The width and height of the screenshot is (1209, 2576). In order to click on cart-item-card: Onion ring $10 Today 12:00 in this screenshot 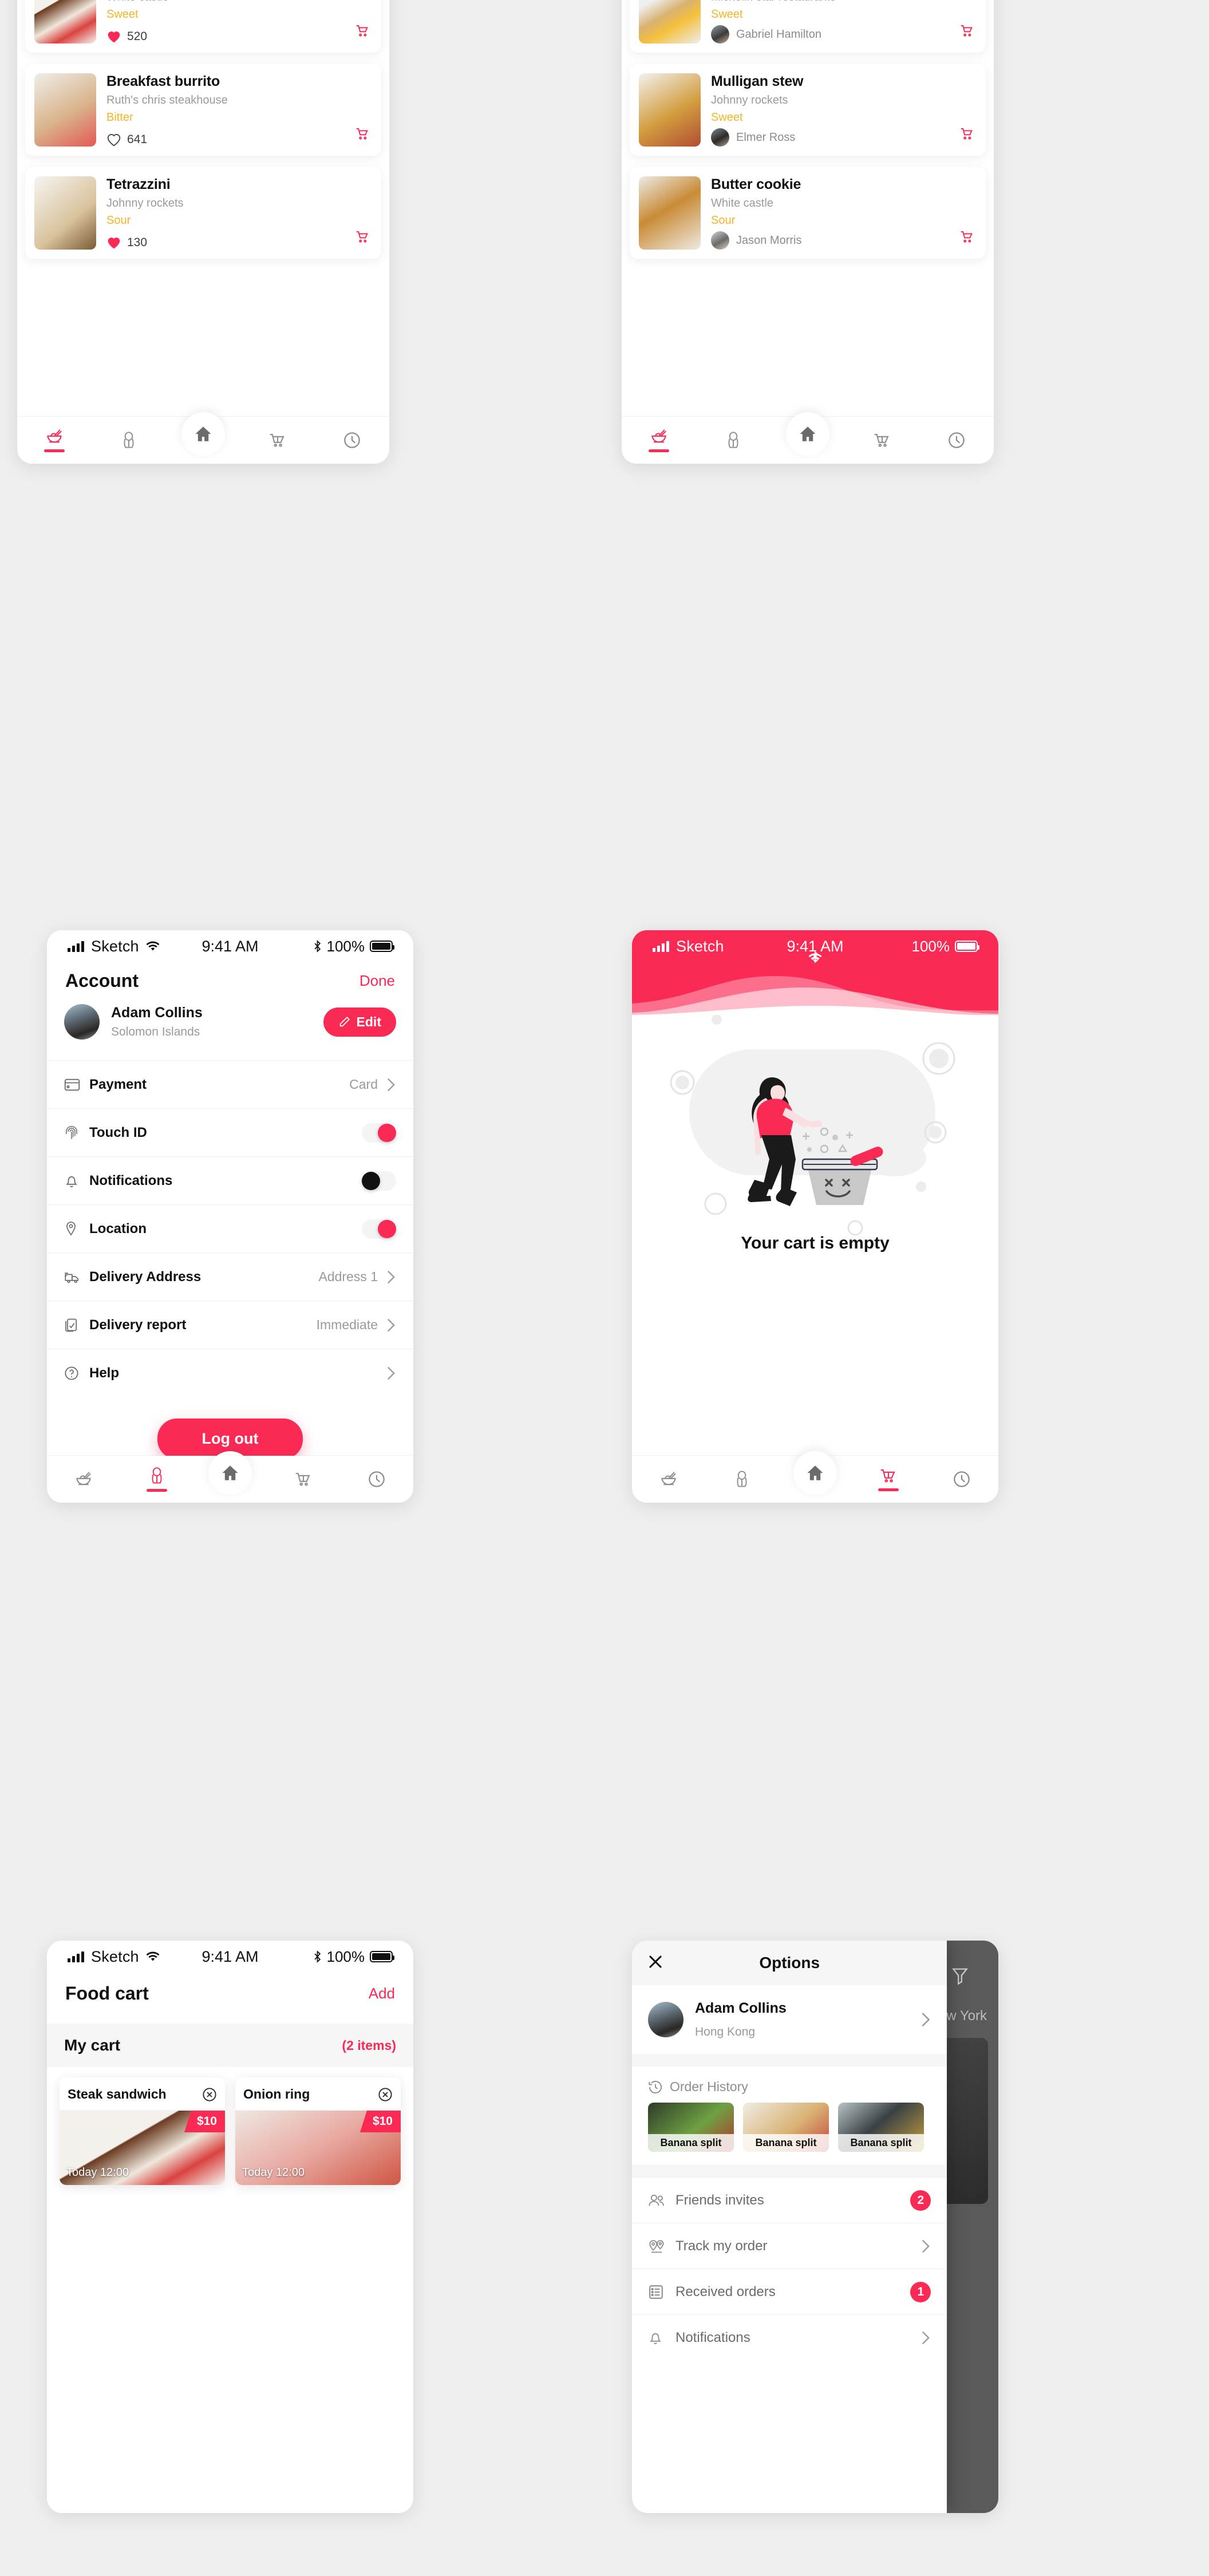, I will do `click(318, 2131)`.